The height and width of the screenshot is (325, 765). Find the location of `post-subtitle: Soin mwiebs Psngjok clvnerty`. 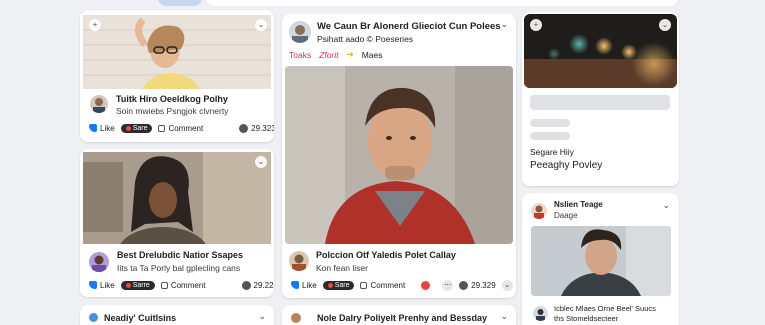

post-subtitle: Soin mwiebs Psngjok clvnerty is located at coordinates (172, 111).